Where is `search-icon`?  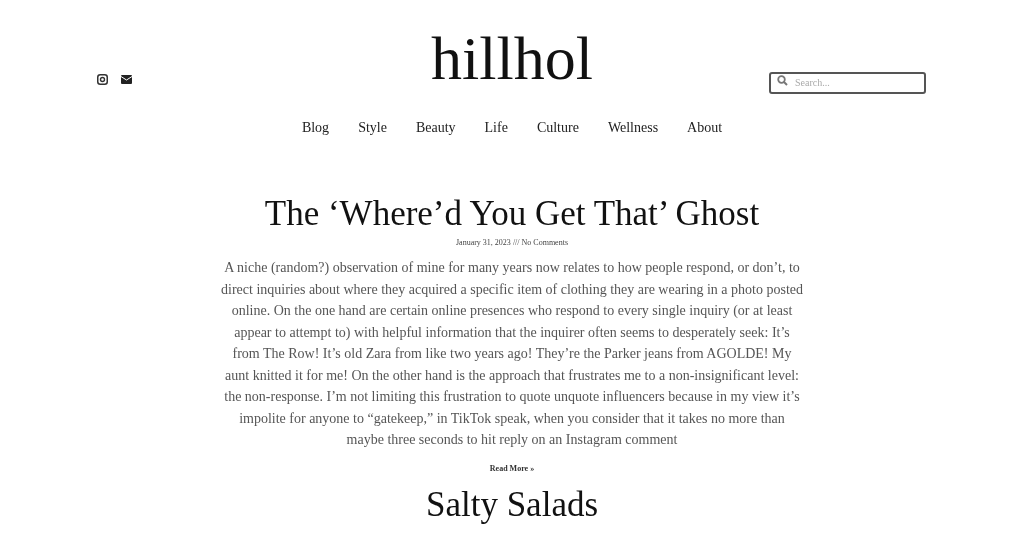
search-icon is located at coordinates (782, 80).